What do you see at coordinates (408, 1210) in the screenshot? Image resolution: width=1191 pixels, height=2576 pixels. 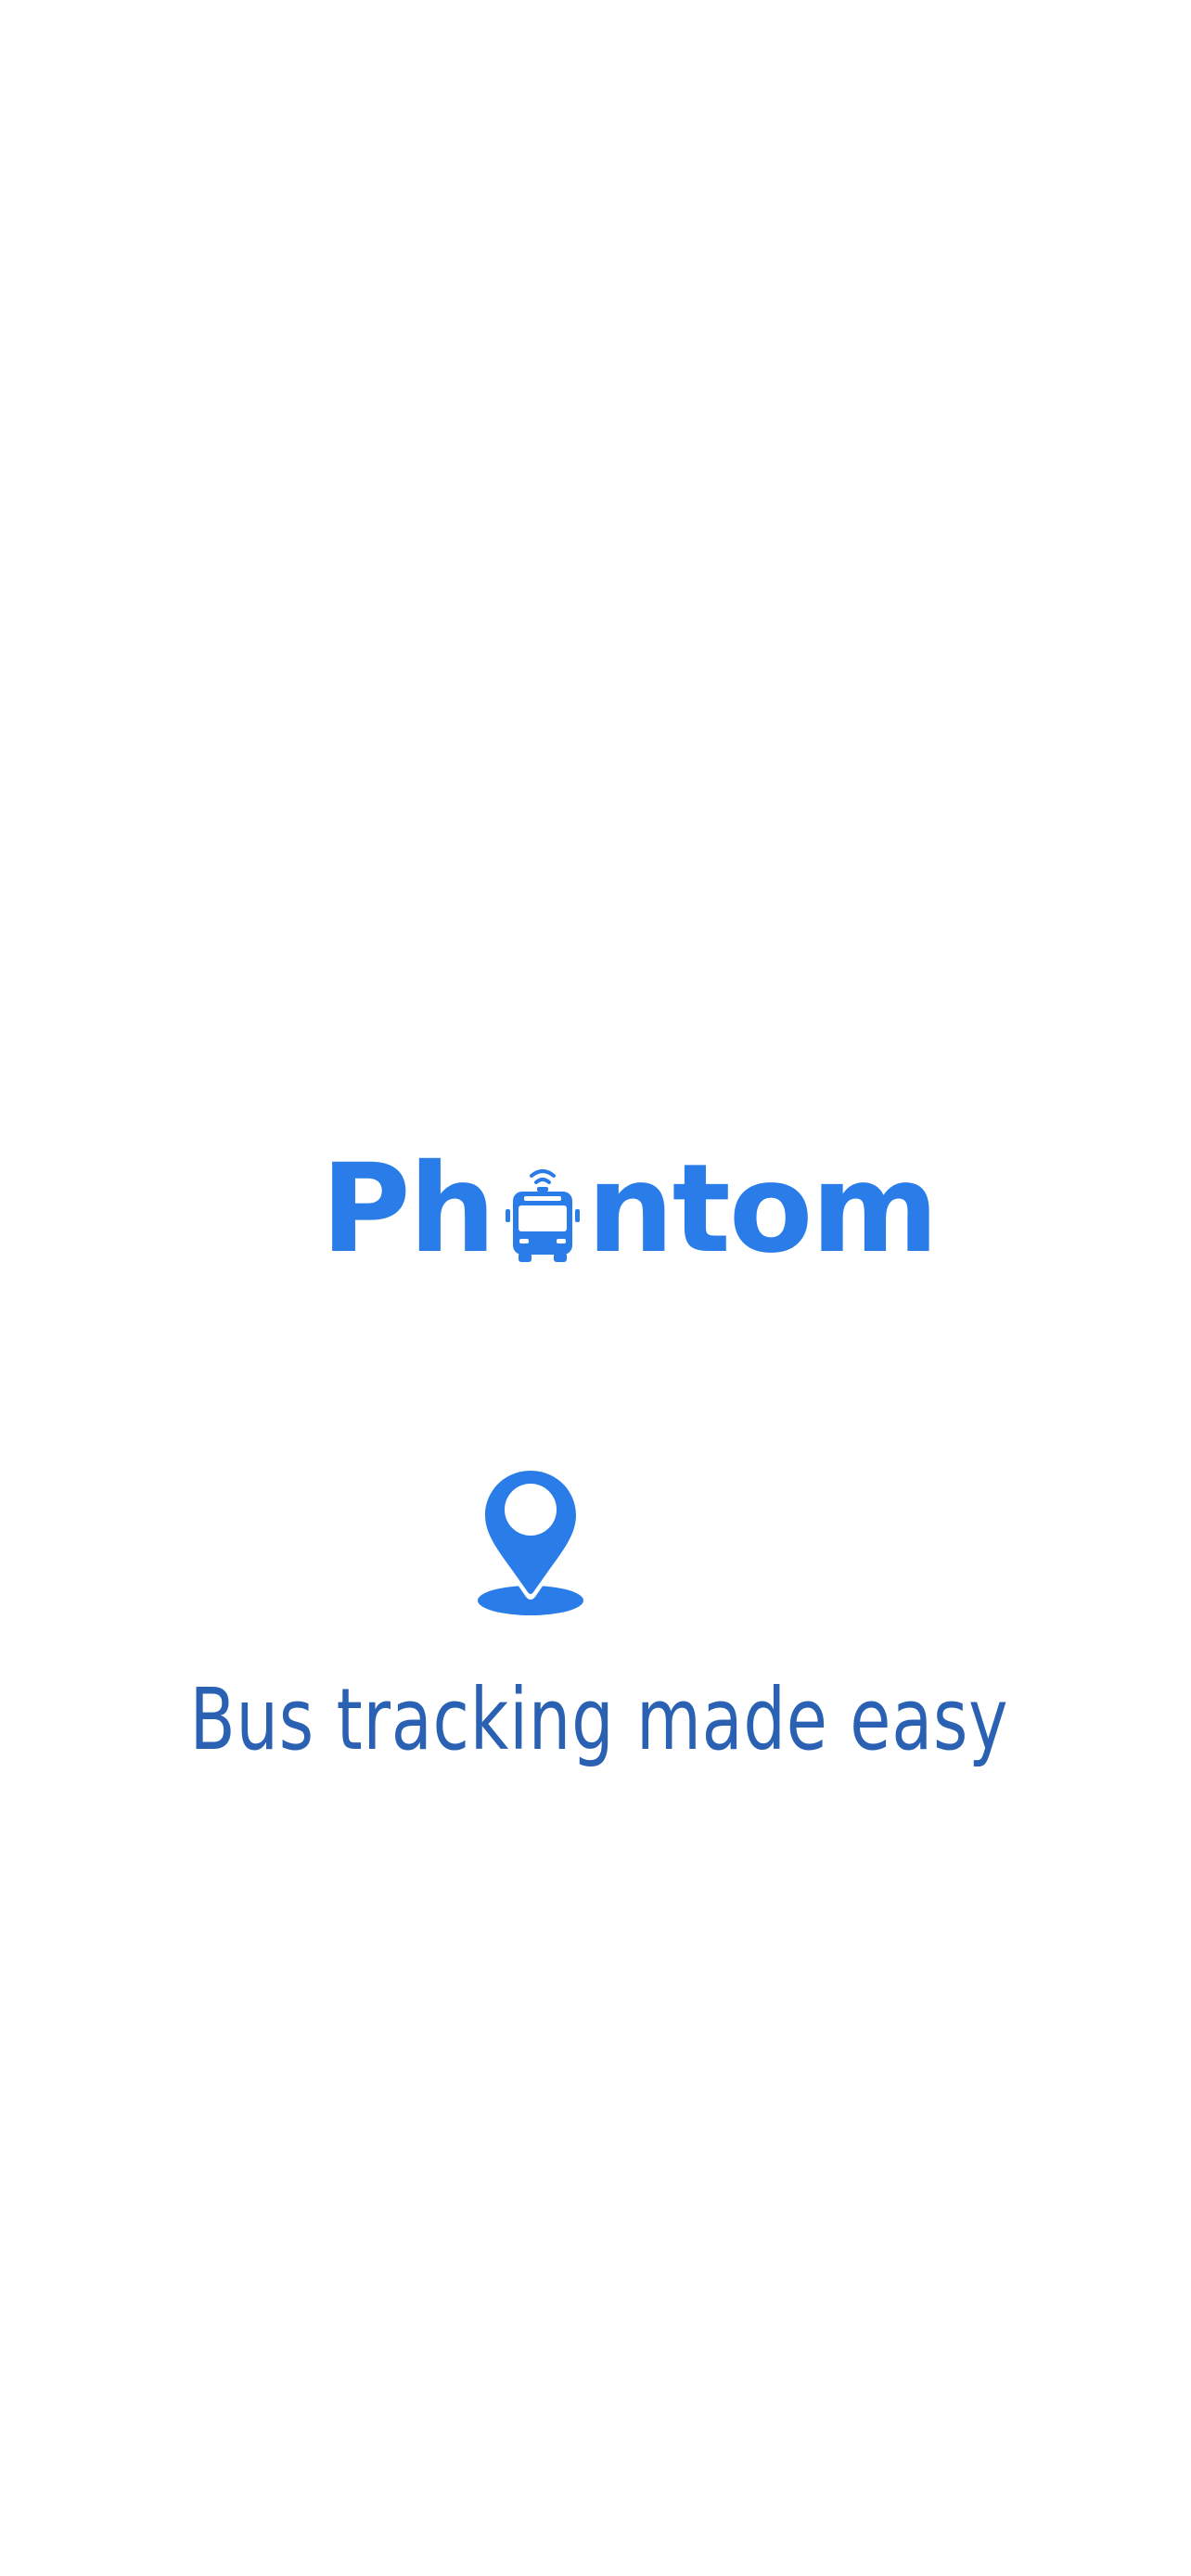 I see `logo-text-prefix: Ph` at bounding box center [408, 1210].